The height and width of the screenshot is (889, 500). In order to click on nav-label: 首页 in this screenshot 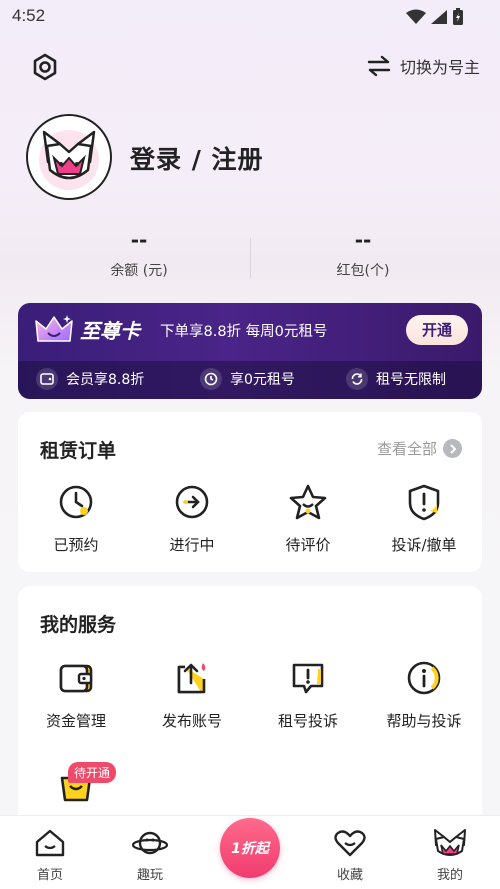, I will do `click(49, 875)`.